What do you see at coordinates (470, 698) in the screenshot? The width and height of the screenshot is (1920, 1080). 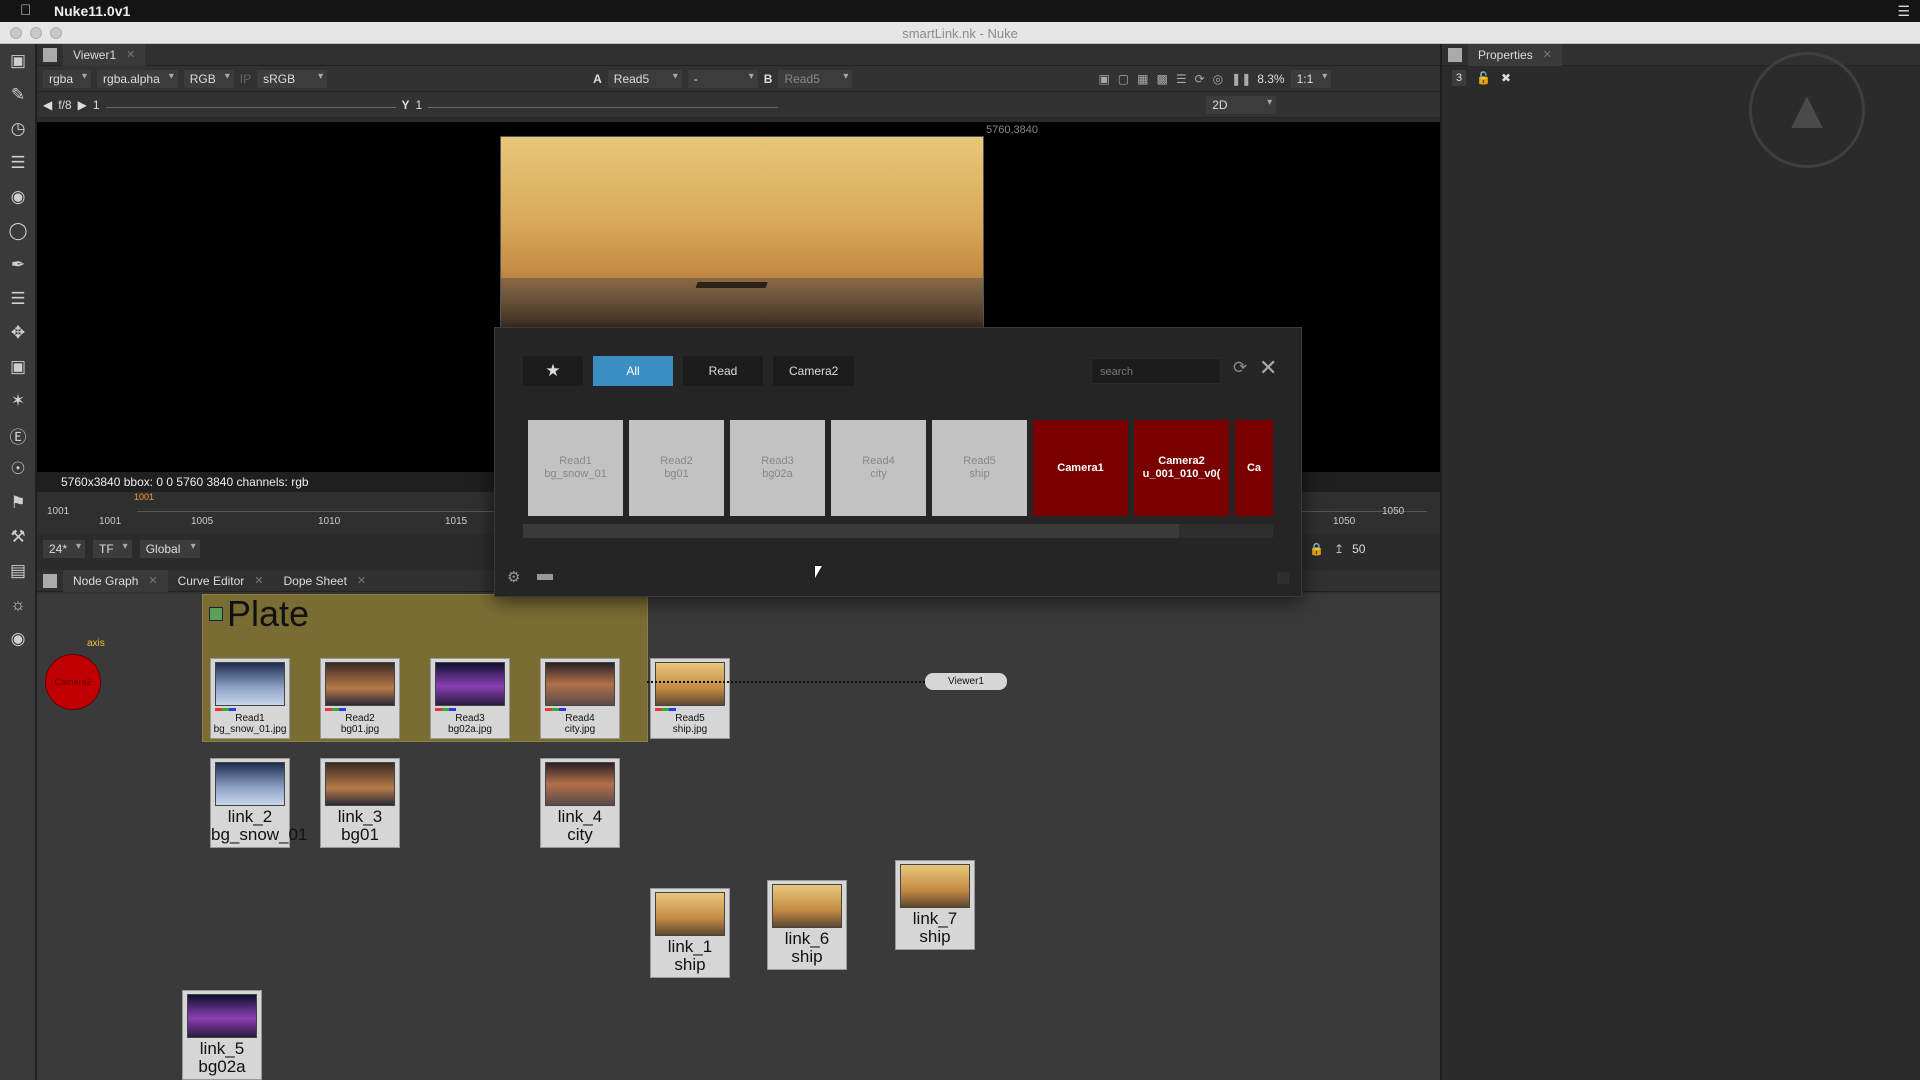 I see `read-node: Read3 bg02a.jpg` at bounding box center [470, 698].